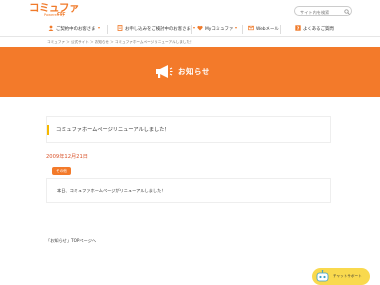 The height and width of the screenshot is (285, 380). I want to click on robot-icon, so click(322, 276).